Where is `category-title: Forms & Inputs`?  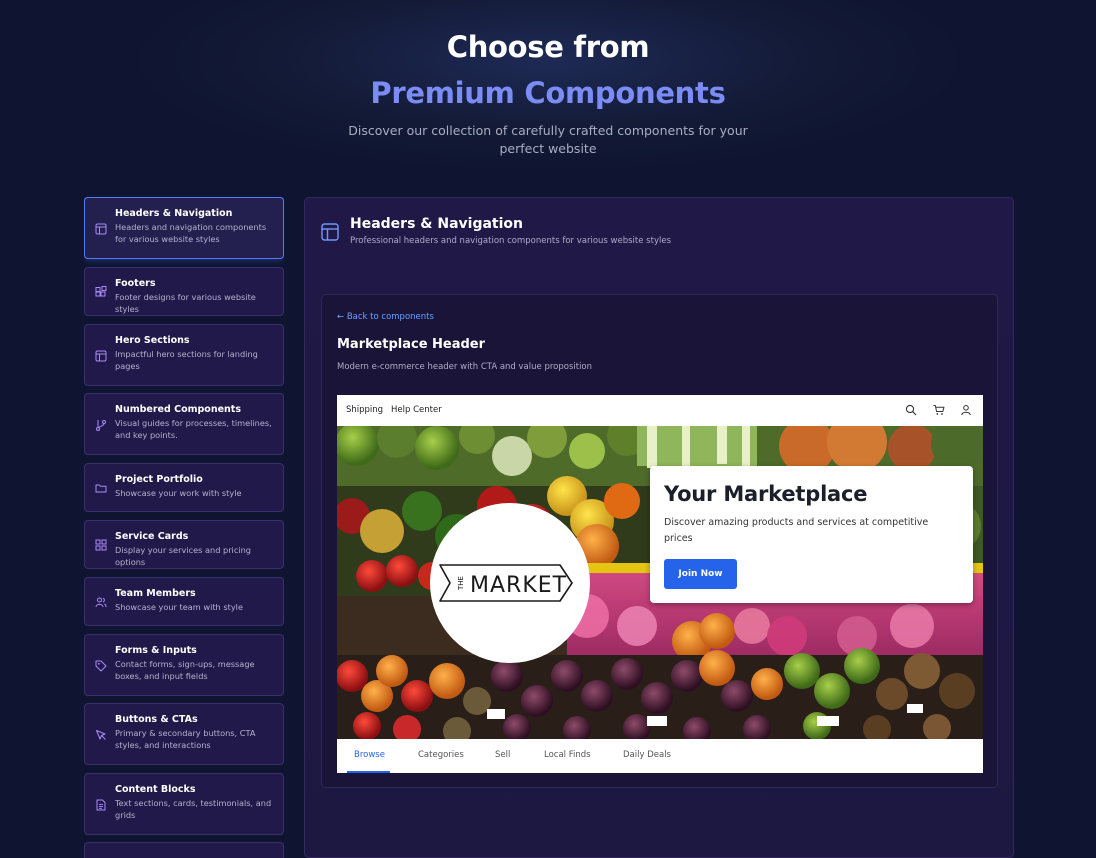
category-title: Forms & Inputs is located at coordinates (156, 650).